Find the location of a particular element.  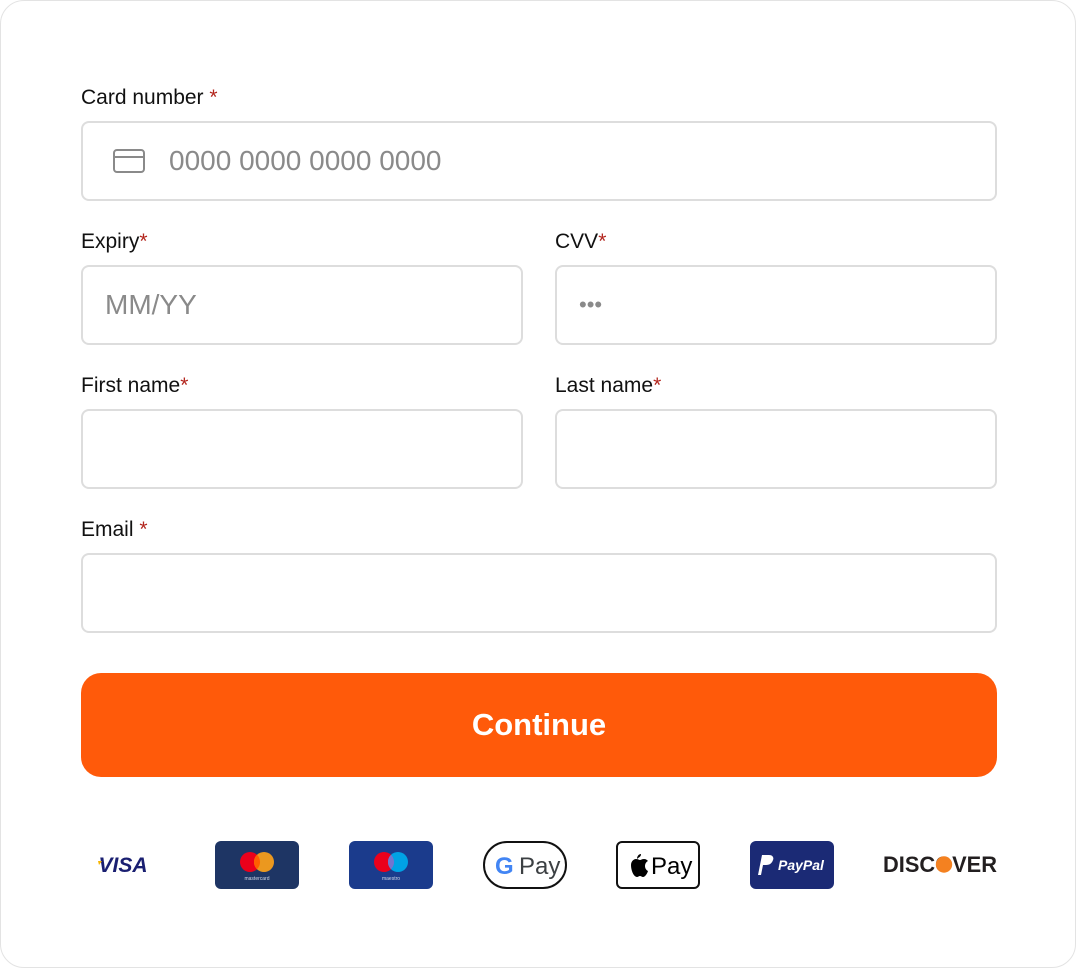

visa-text: VISA is located at coordinates (122, 865).